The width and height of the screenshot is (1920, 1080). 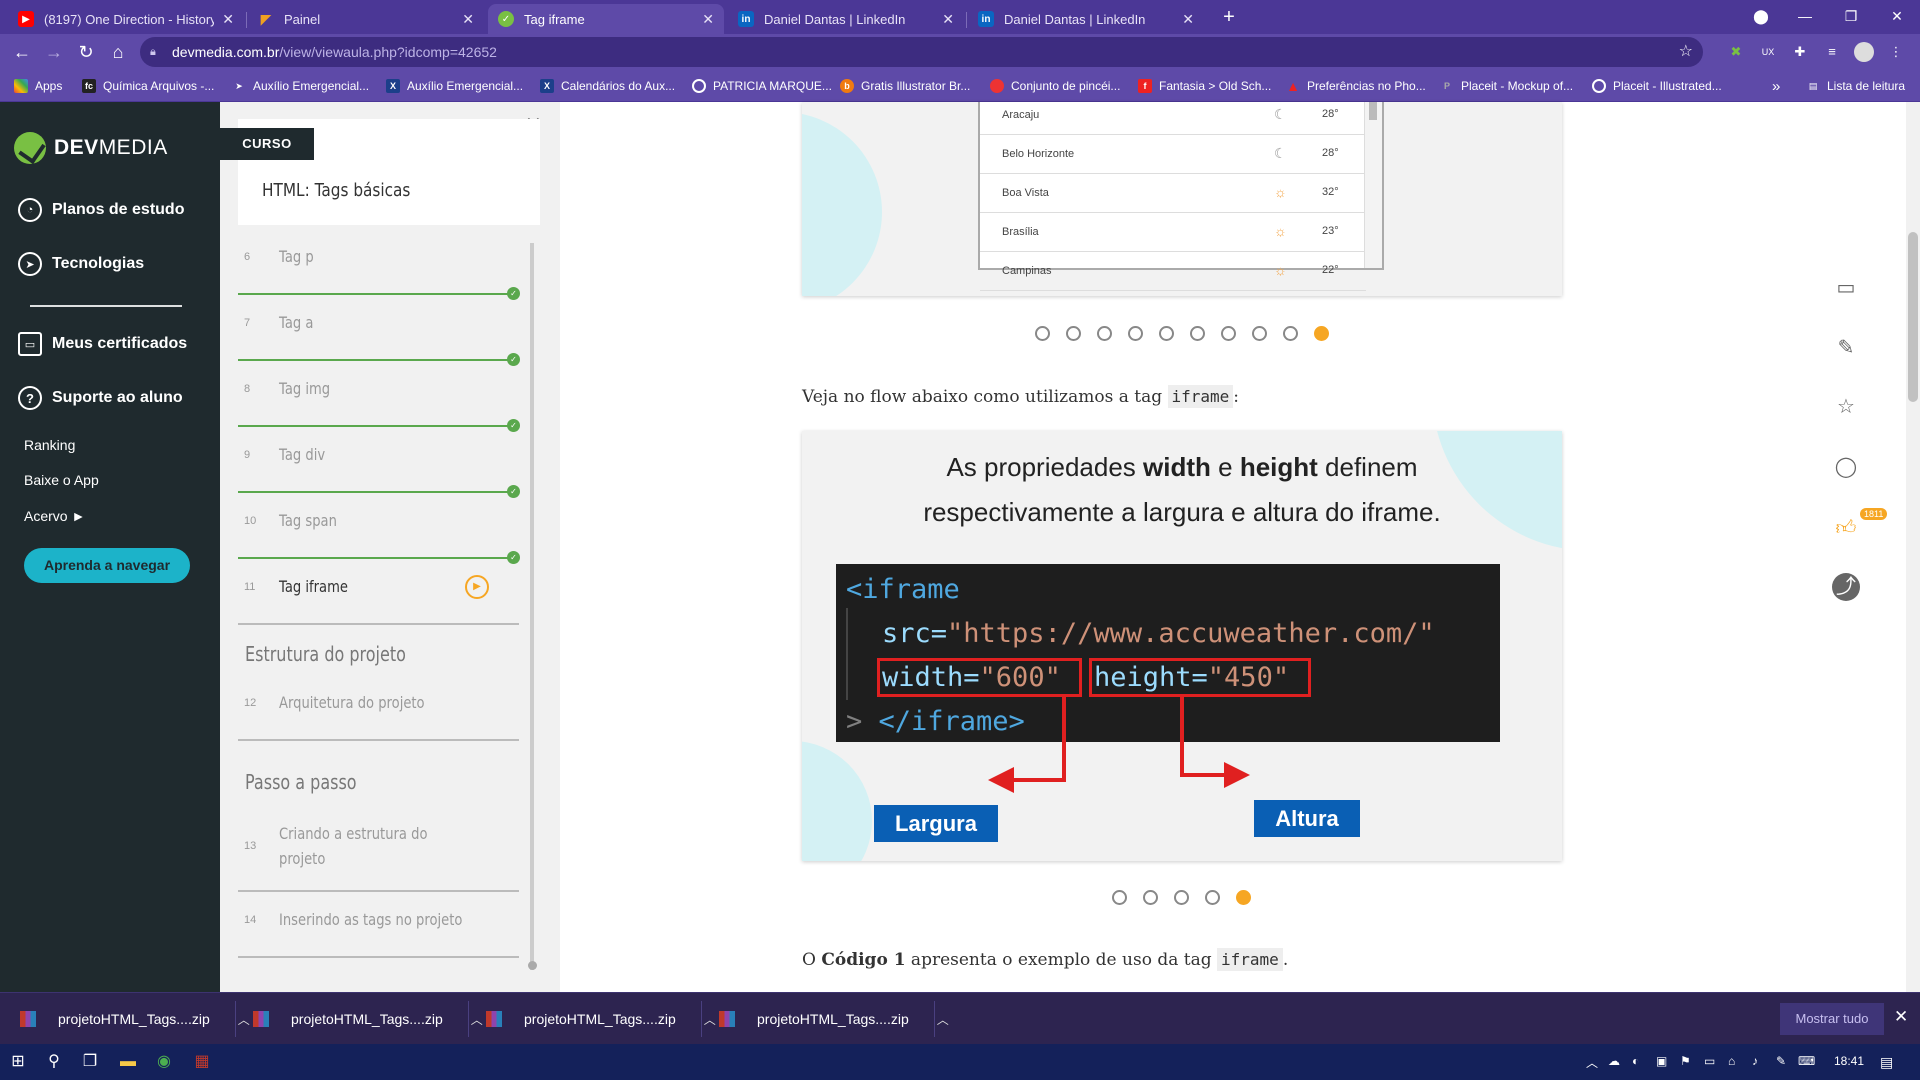 I want to click on close-window-button: ✕, so click(x=1897, y=16).